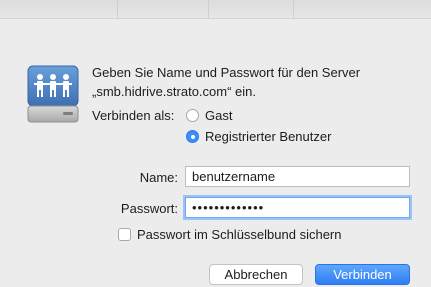 The height and width of the screenshot is (287, 431). Describe the element at coordinates (53, 94) in the screenshot. I see `shared-server-icon` at that location.